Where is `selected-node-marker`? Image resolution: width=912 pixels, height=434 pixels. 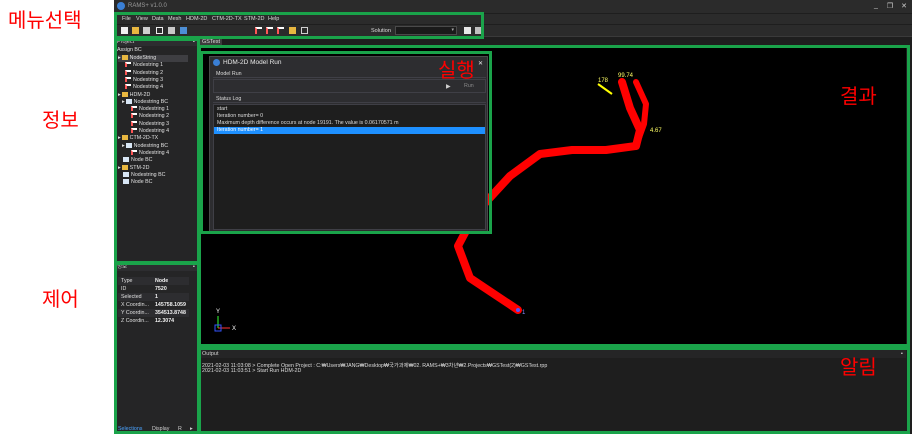
selected-node-marker is located at coordinates (518, 310).